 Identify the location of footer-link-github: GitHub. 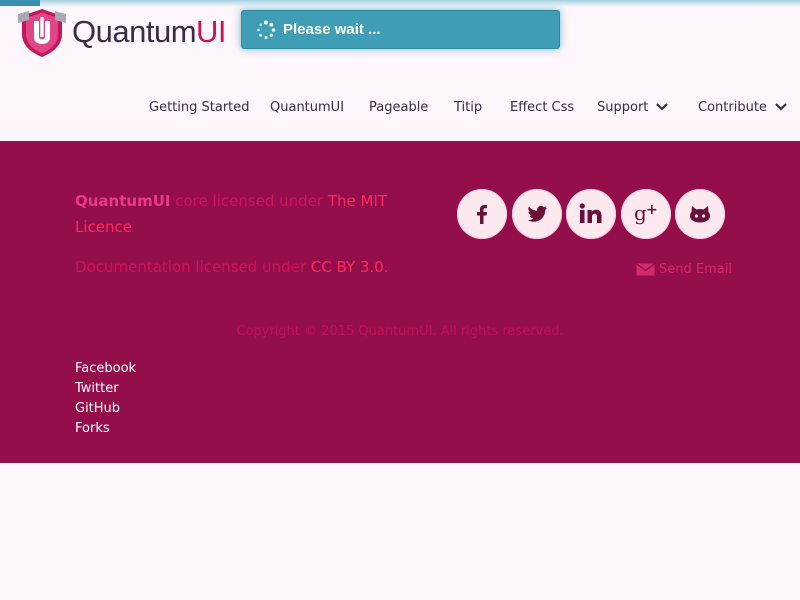
(105, 409).